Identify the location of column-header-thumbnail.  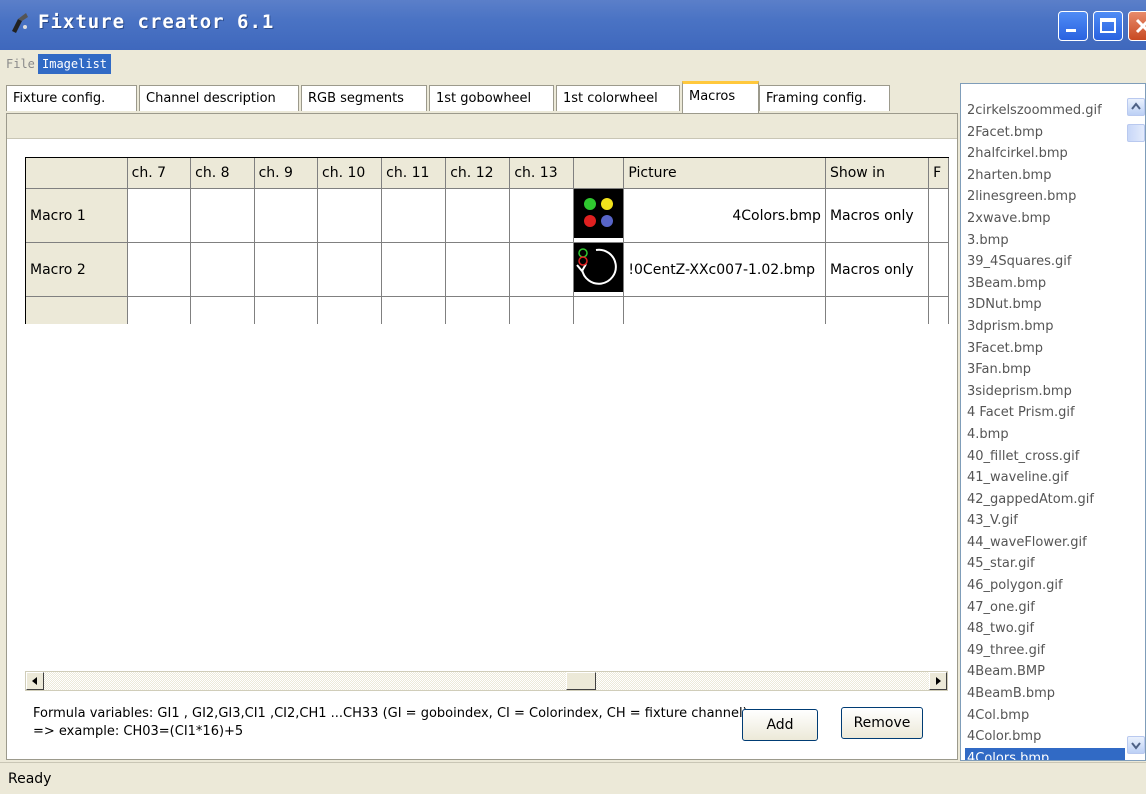
(599, 173).